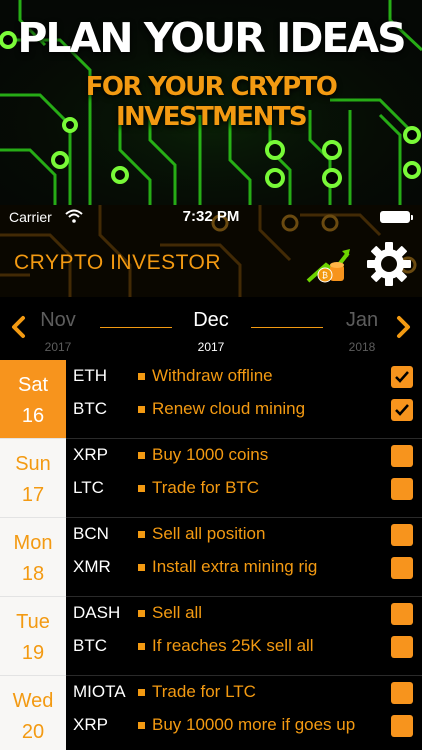 The width and height of the screenshot is (422, 750). Describe the element at coordinates (211, 38) in the screenshot. I see `promo-title: PLAN YOUR IDEAS` at that location.